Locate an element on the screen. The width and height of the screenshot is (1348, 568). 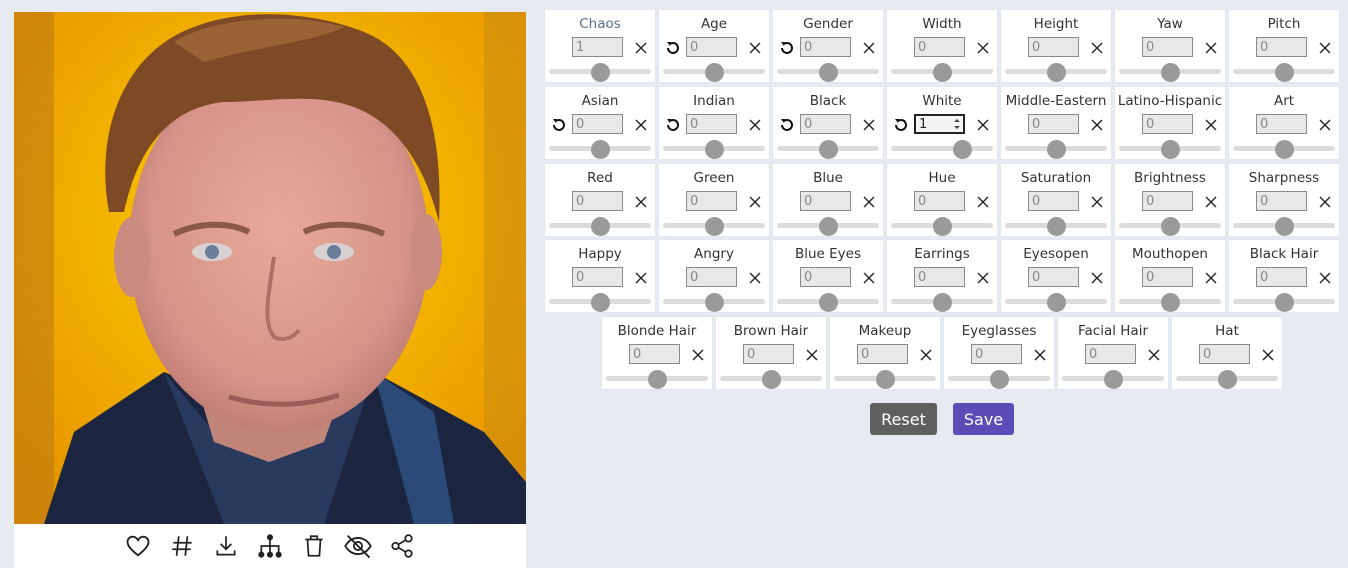
spinner-arrows-icon is located at coordinates (957, 124).